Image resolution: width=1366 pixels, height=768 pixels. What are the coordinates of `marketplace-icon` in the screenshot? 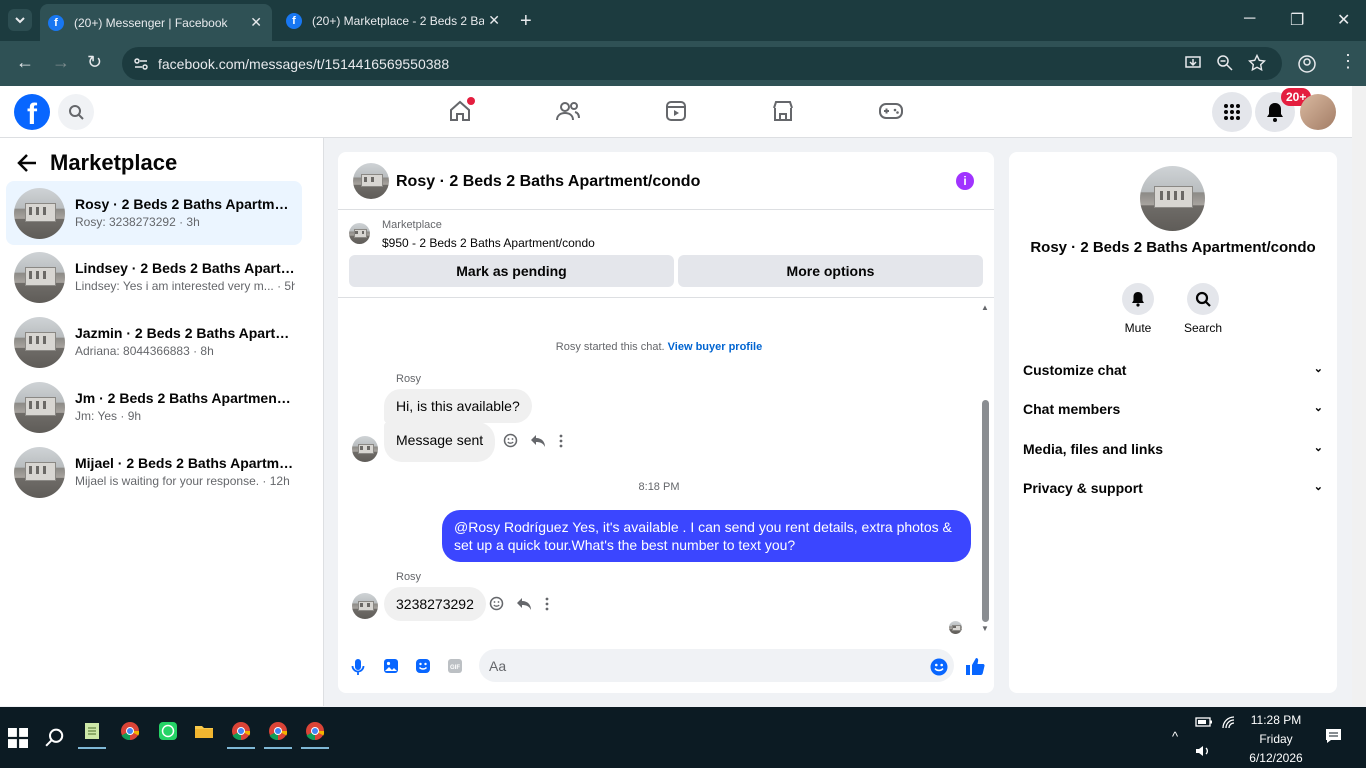 It's located at (783, 111).